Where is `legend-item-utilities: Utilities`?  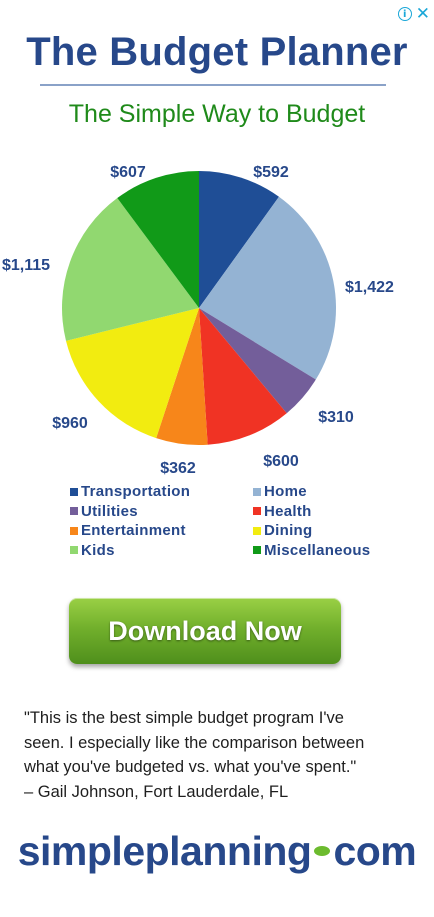 legend-item-utilities: Utilities is located at coordinates (161, 512).